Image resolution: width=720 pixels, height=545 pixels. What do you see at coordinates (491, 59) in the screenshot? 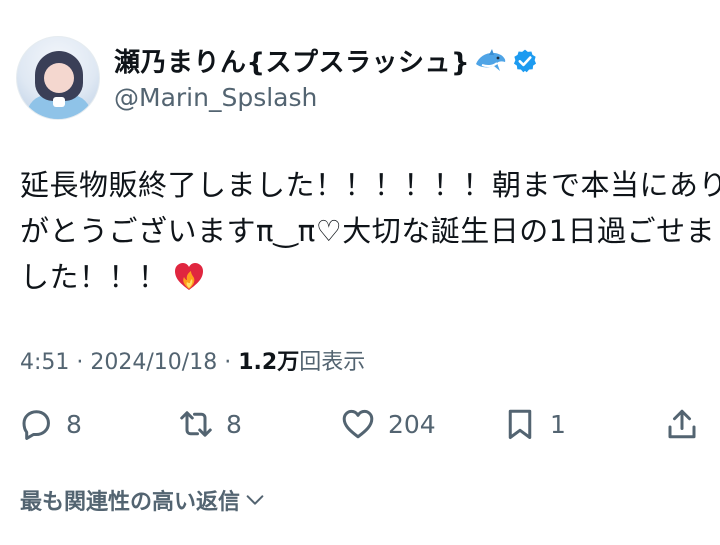
I see `dolphin-icon` at bounding box center [491, 59].